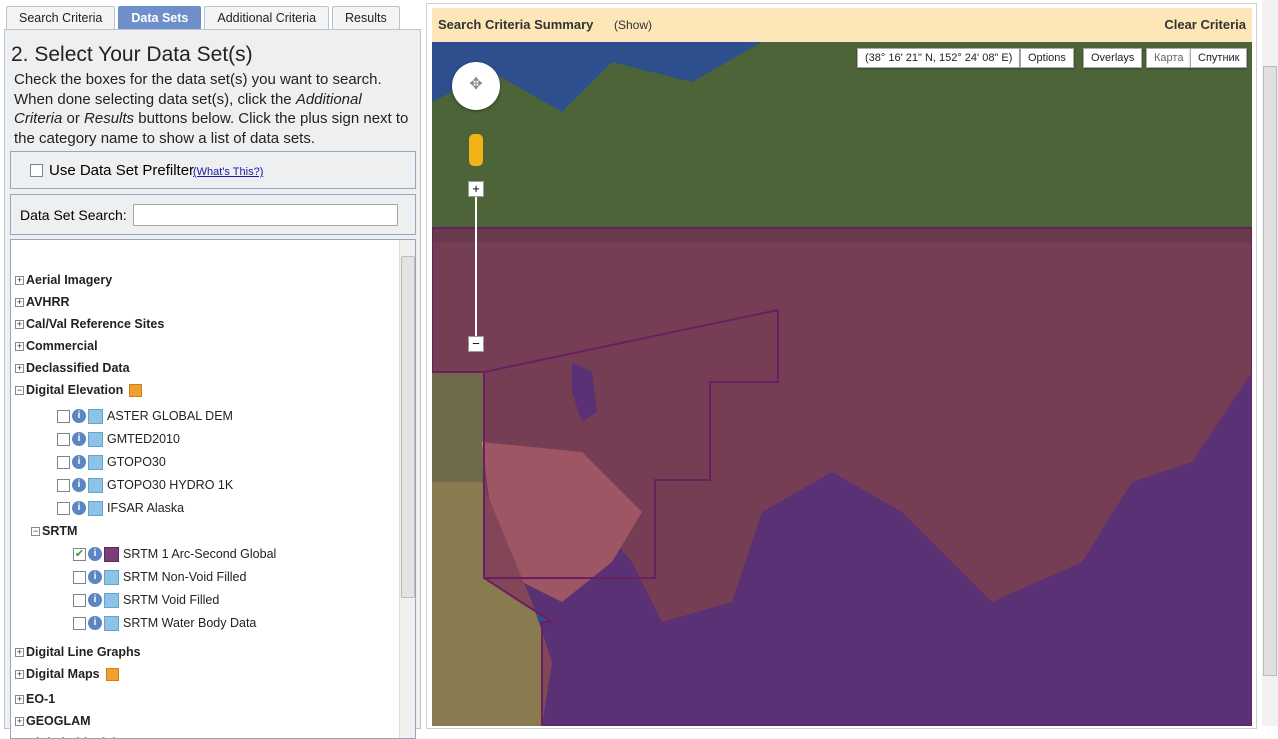  I want to click on data-set-label: IFSAR Alaska, so click(145, 508).